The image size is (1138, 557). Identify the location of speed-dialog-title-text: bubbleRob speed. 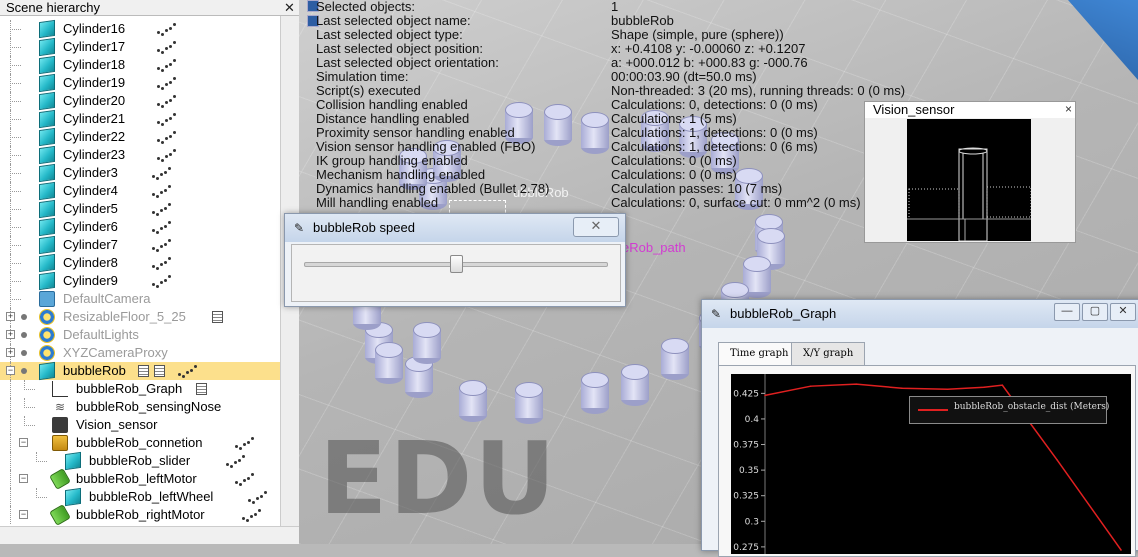
(364, 227).